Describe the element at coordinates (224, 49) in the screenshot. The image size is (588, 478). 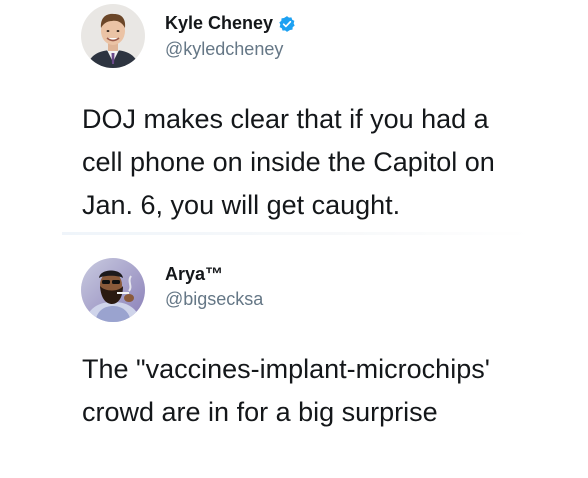
I see `user-handle: @kyledcheney` at that location.